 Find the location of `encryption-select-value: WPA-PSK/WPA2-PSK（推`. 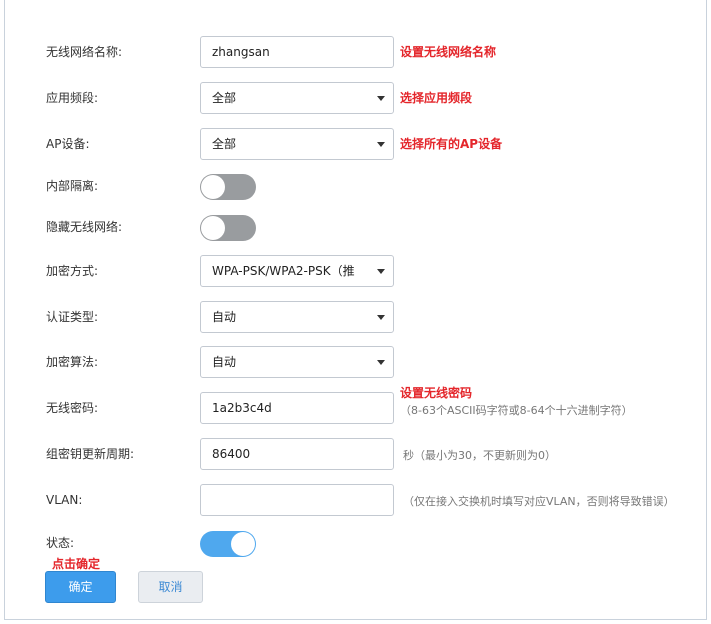

encryption-select-value: WPA-PSK/WPA2-PSK（推 is located at coordinates (283, 271).